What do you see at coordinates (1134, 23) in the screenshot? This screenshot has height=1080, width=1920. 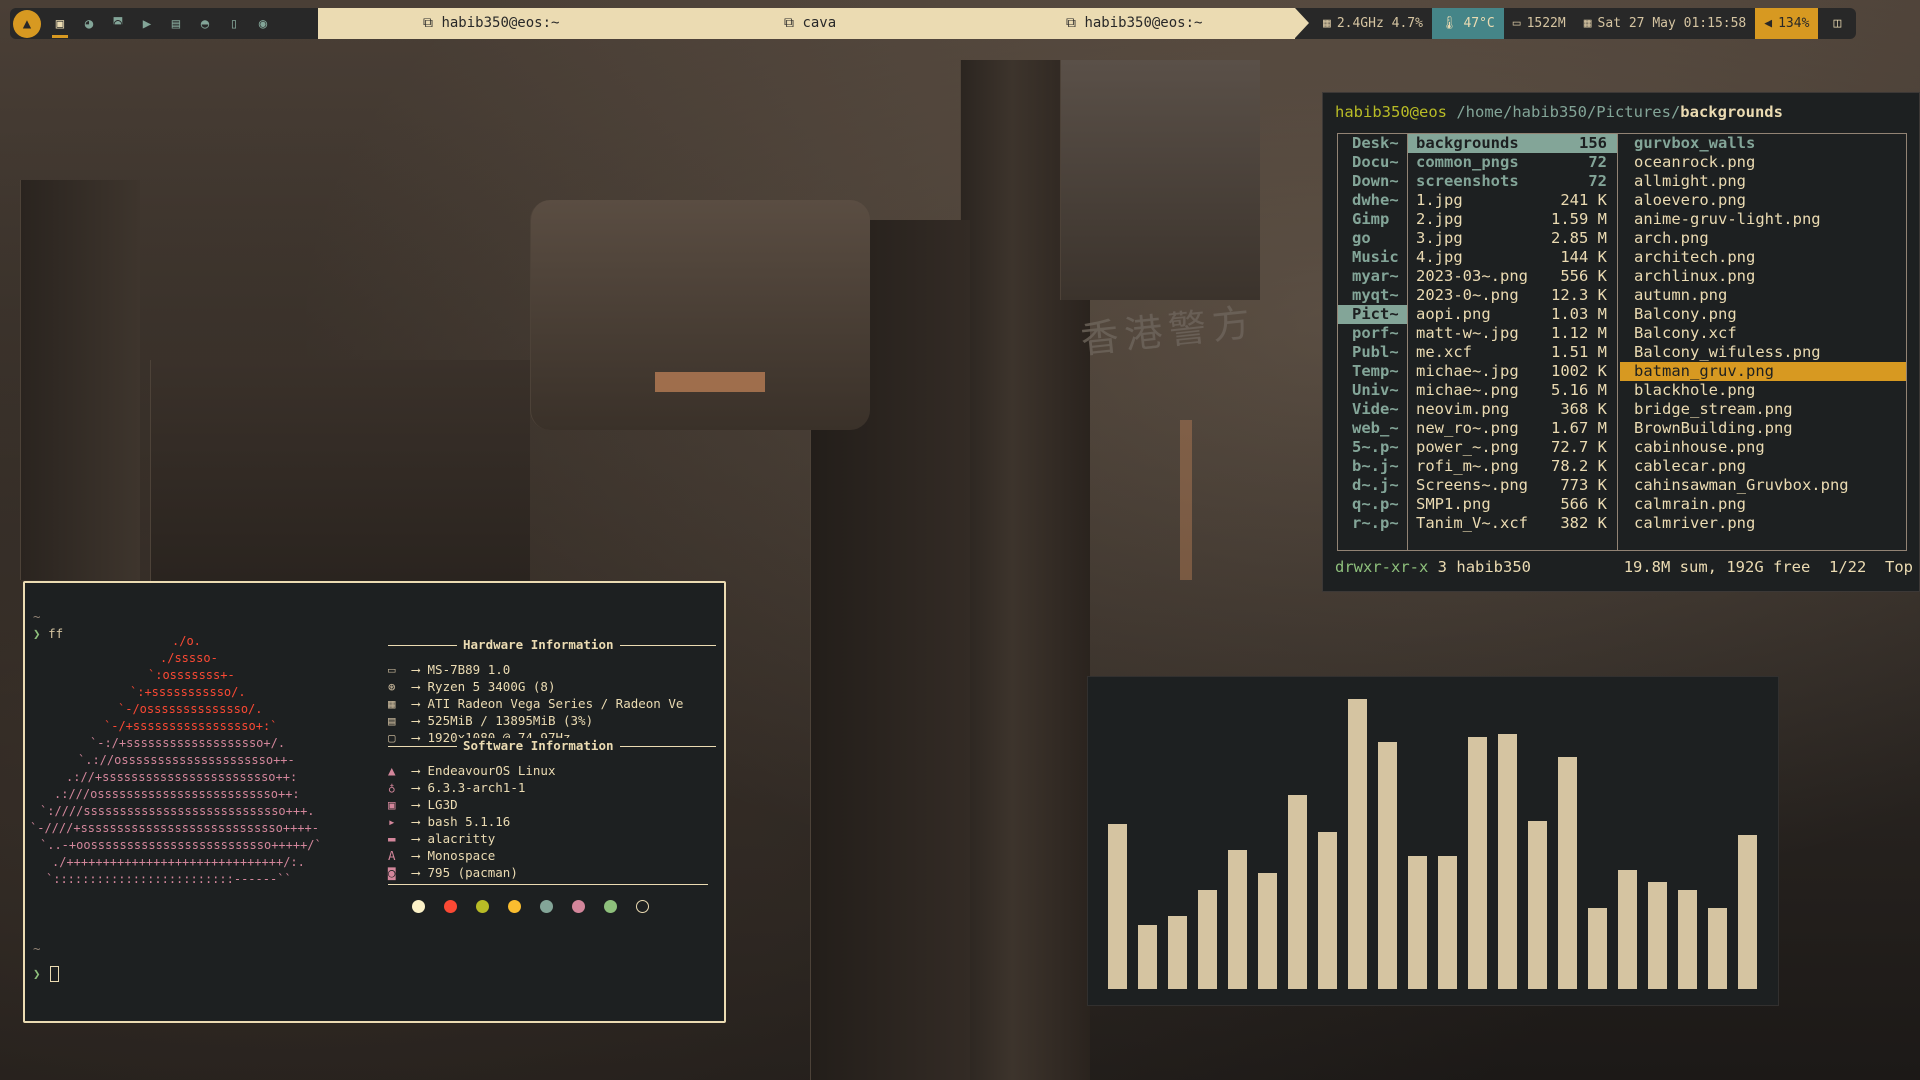 I see `window-tab-terminal-2: ⧉ habib350@eos:~` at bounding box center [1134, 23].